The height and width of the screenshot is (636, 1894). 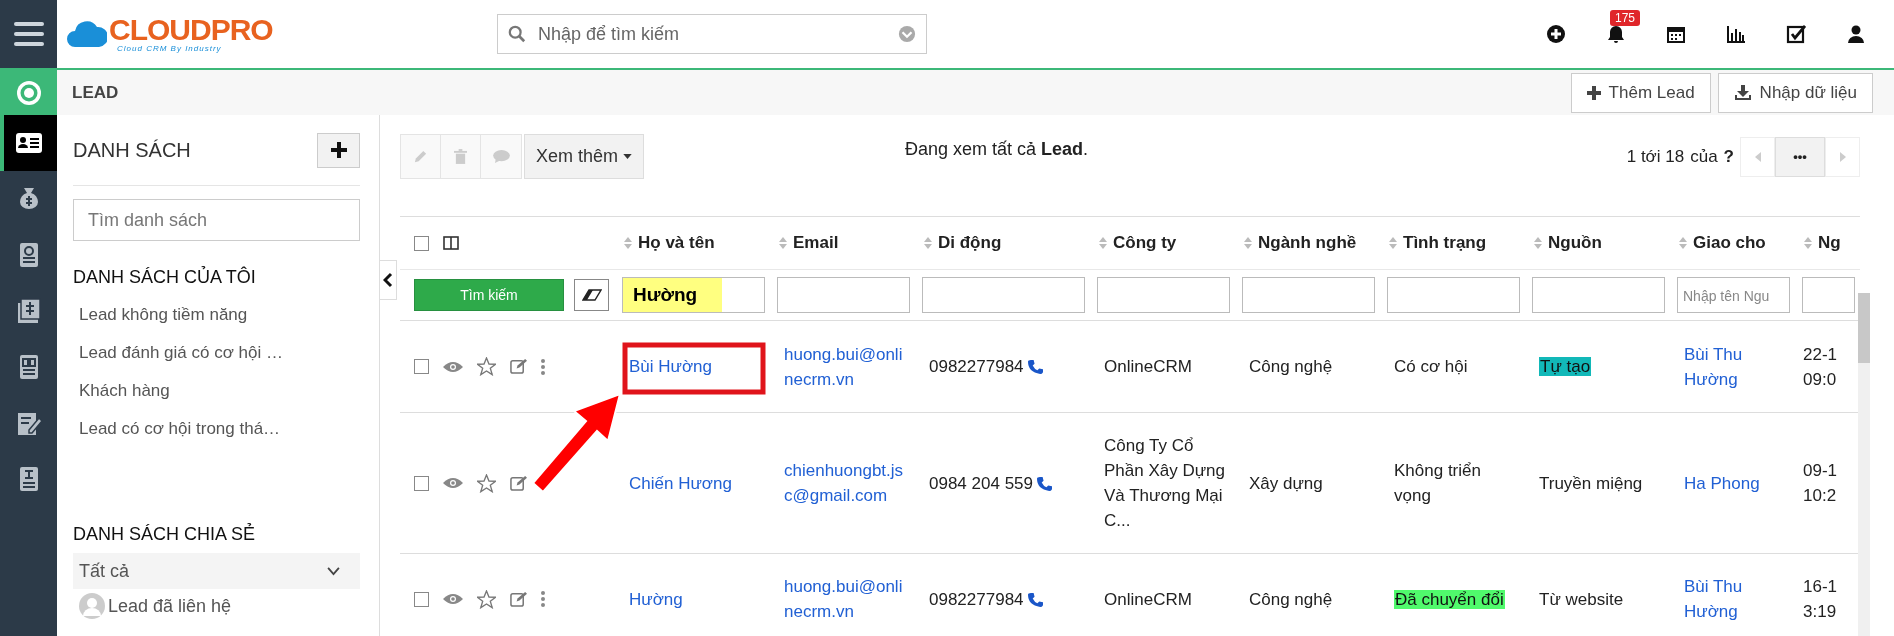 I want to click on table-cell: Không triển vọng, so click(x=1437, y=483).